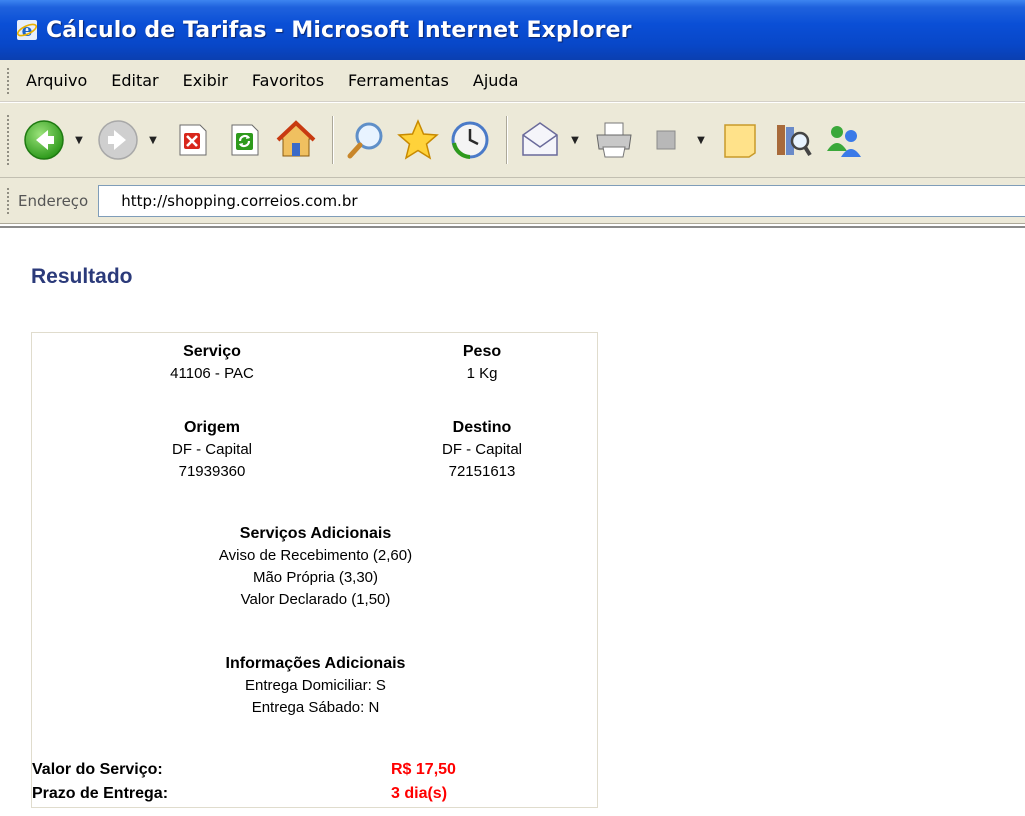 Image resolution: width=1025 pixels, height=816 pixels. I want to click on mail-icon, so click(540, 139).